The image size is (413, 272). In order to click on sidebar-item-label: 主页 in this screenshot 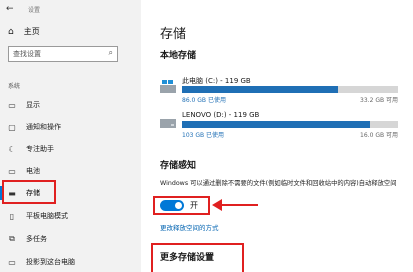, I will do `click(31, 31)`.